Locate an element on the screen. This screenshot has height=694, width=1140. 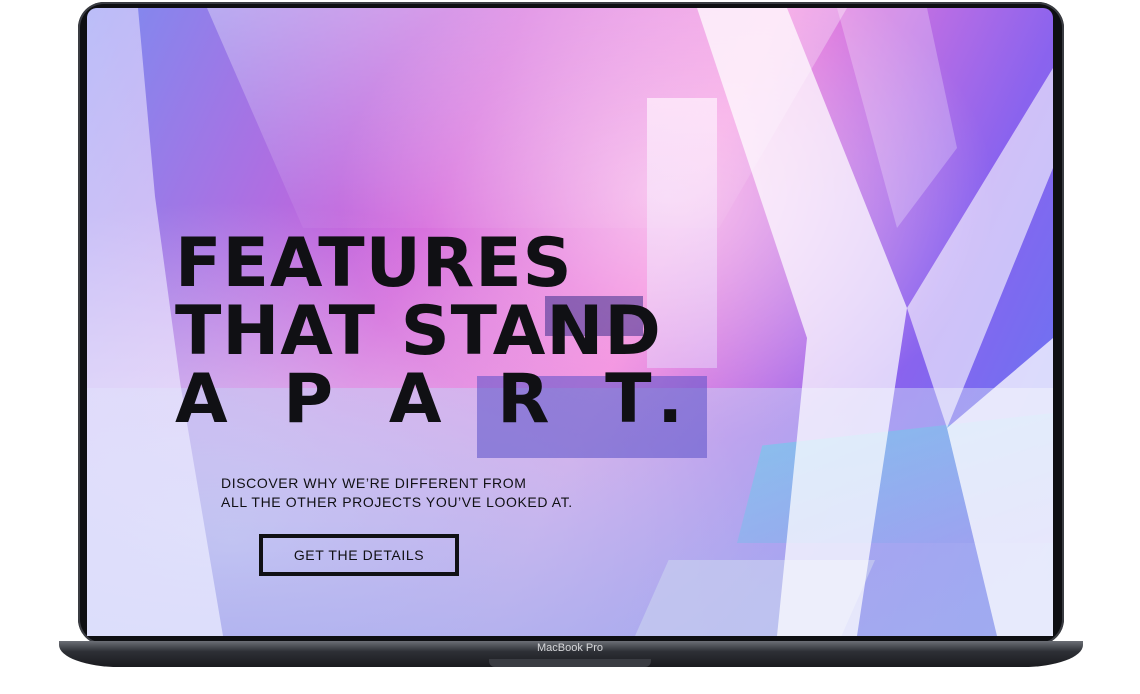
hero-title-line: A P A R T. is located at coordinates (437, 399).